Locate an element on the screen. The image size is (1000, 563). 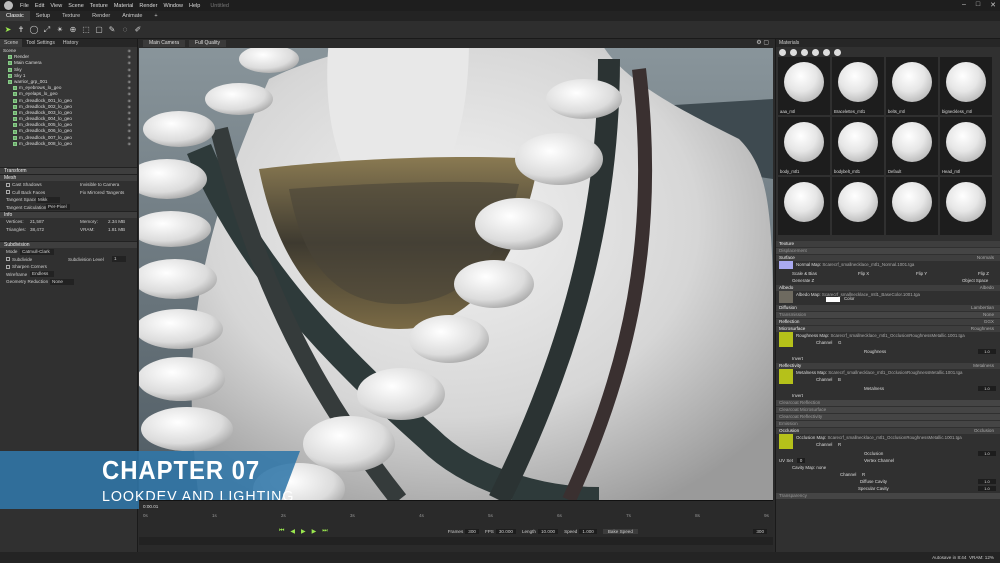
roughness-slider: 1.0 is located at coordinates (987, 351).